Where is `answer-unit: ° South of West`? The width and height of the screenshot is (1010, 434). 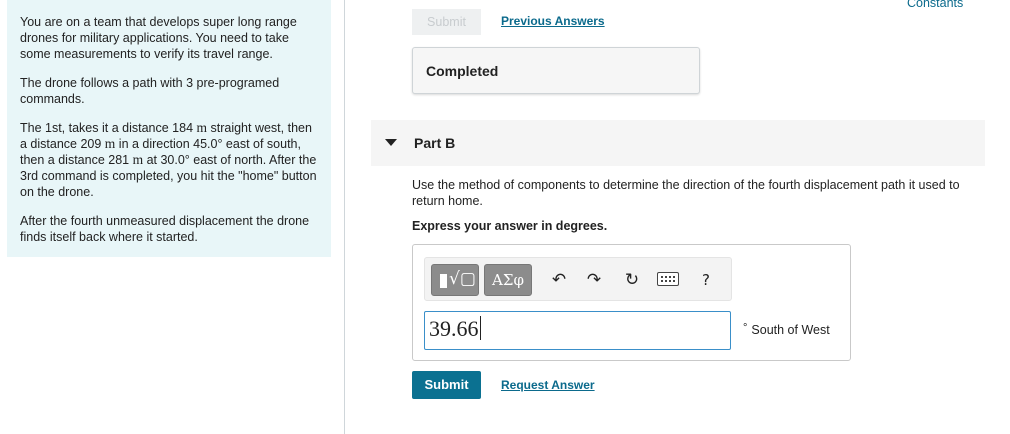 answer-unit: ° South of West is located at coordinates (786, 329).